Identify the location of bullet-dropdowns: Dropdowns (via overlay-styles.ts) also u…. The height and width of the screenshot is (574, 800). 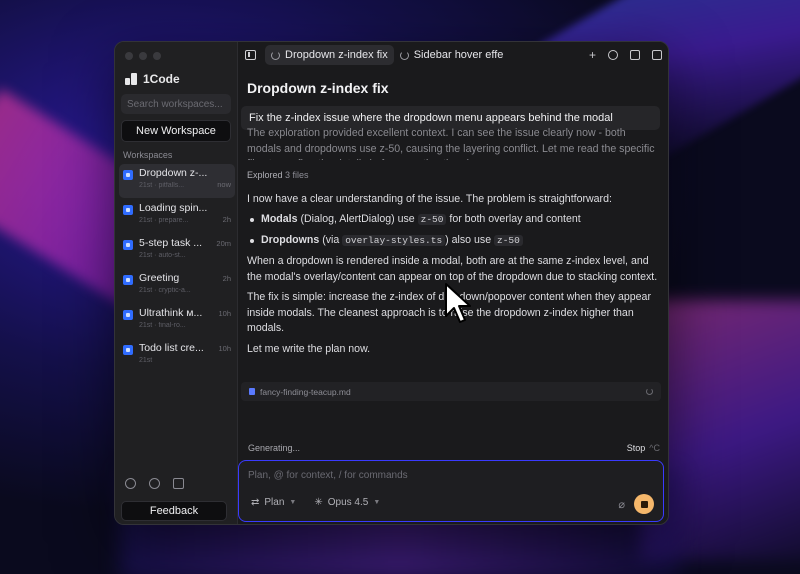
(453, 241).